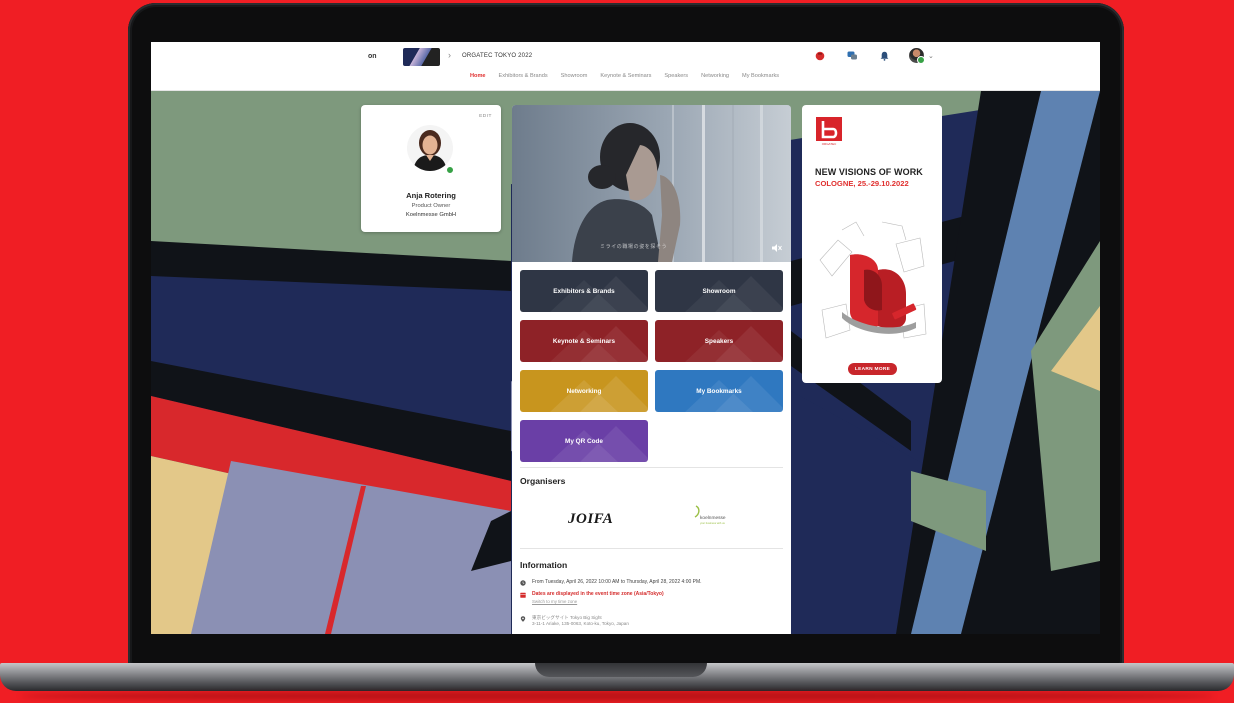  What do you see at coordinates (715, 76) in the screenshot?
I see `nav-networking: Networking` at bounding box center [715, 76].